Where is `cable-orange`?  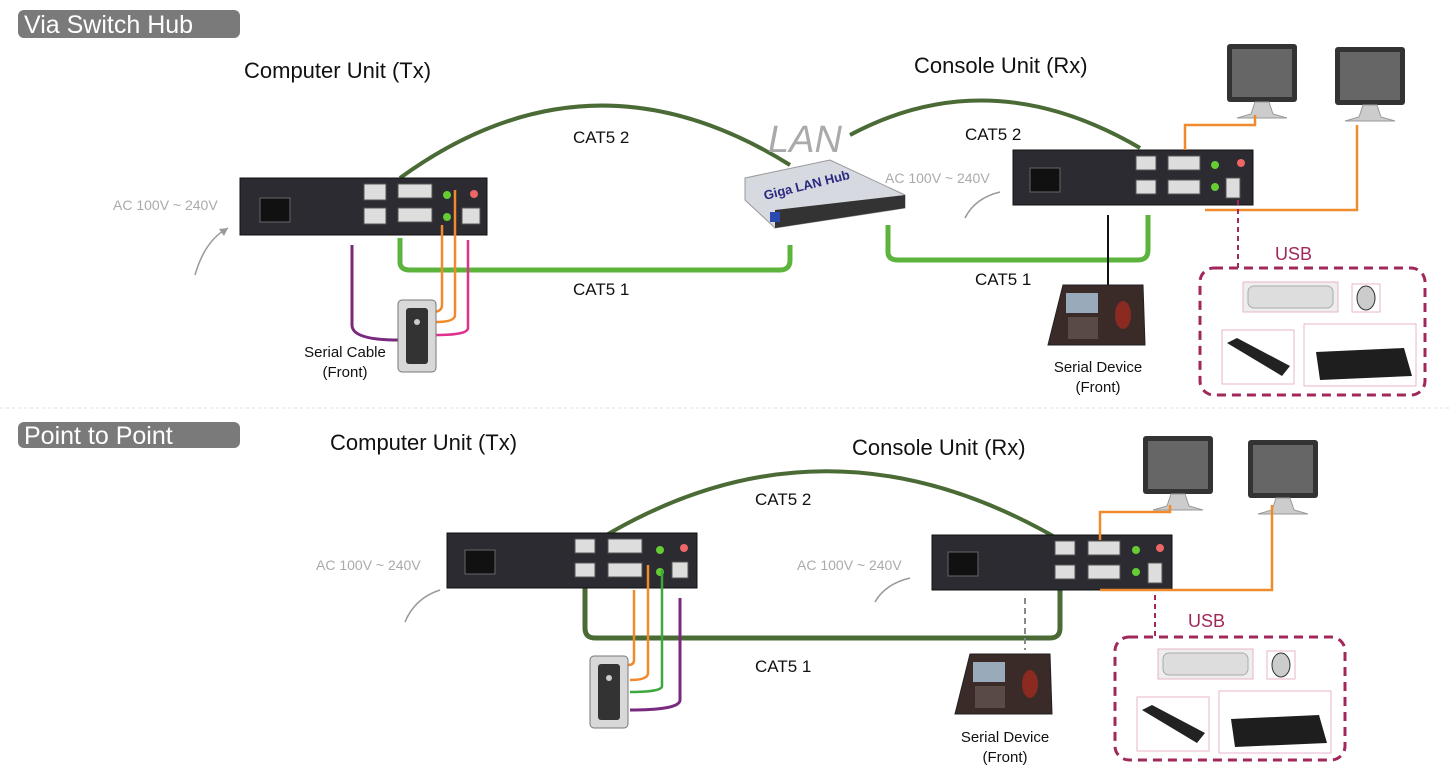
cable-orange is located at coordinates (631, 628).